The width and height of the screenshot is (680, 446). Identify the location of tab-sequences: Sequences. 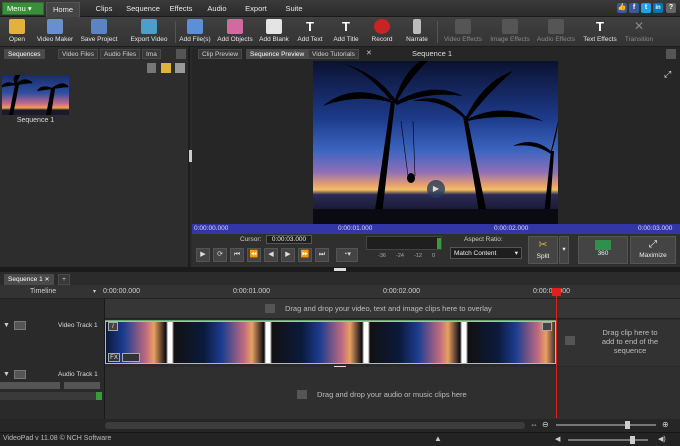
(24, 54).